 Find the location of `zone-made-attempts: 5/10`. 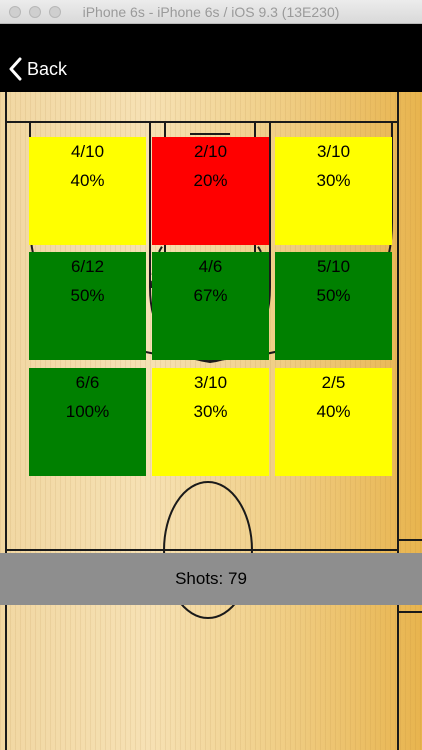

zone-made-attempts: 5/10 is located at coordinates (333, 266).